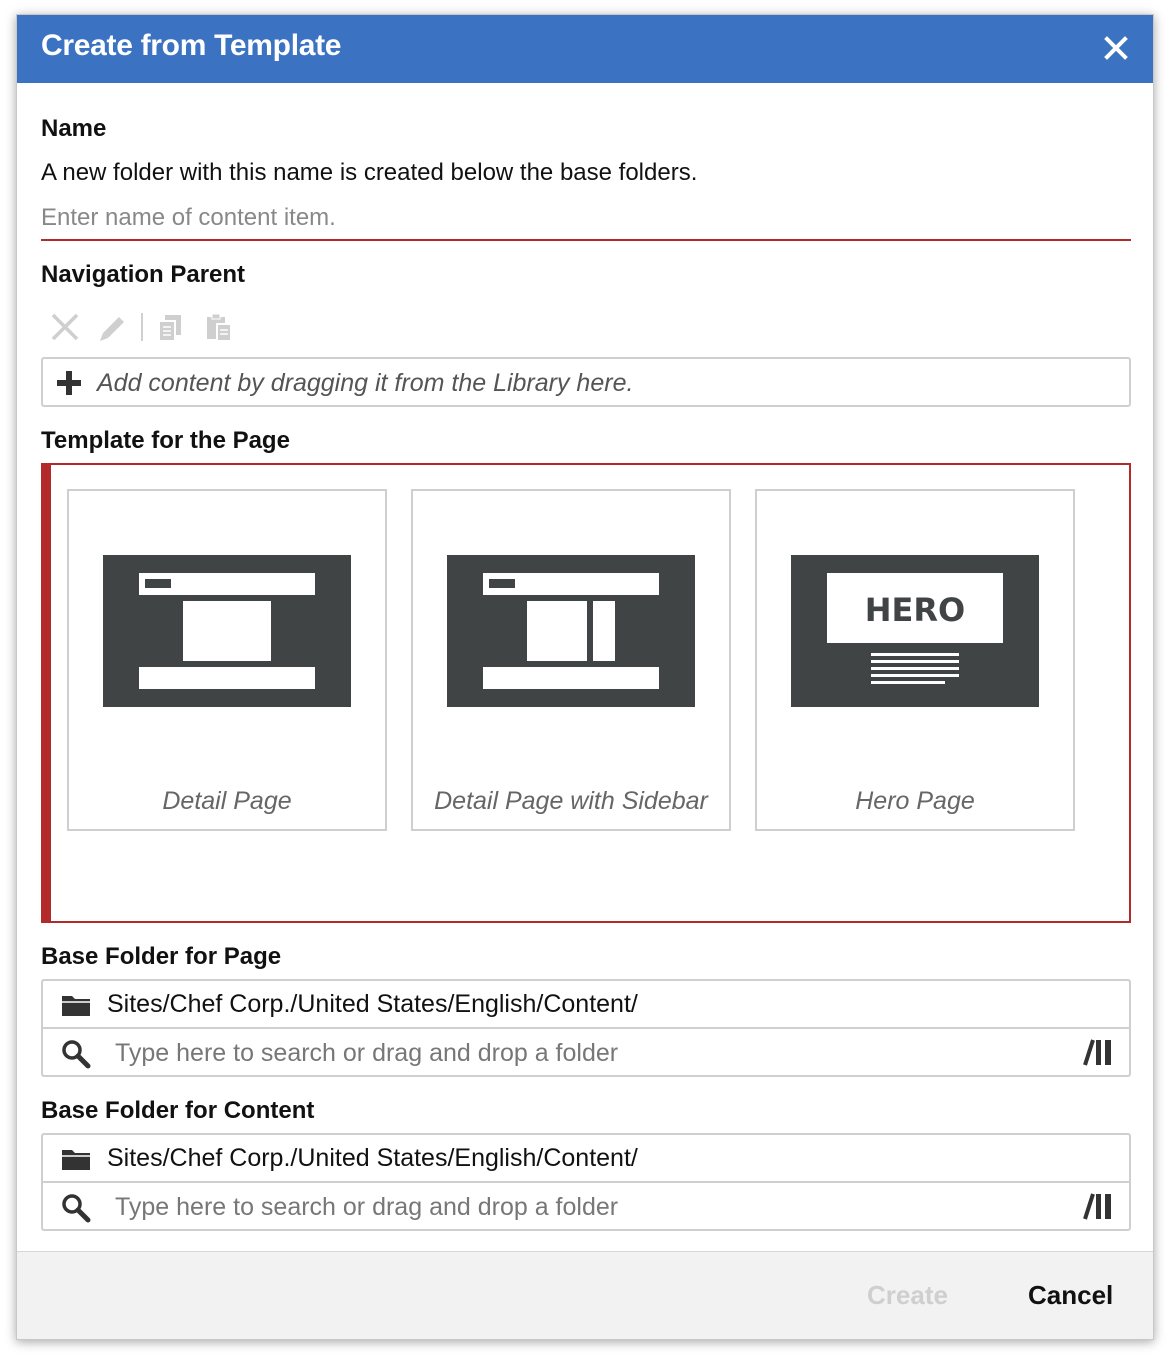 The width and height of the screenshot is (1172, 1356). What do you see at coordinates (191, 45) in the screenshot?
I see `dialog-title: Create from Template` at bounding box center [191, 45].